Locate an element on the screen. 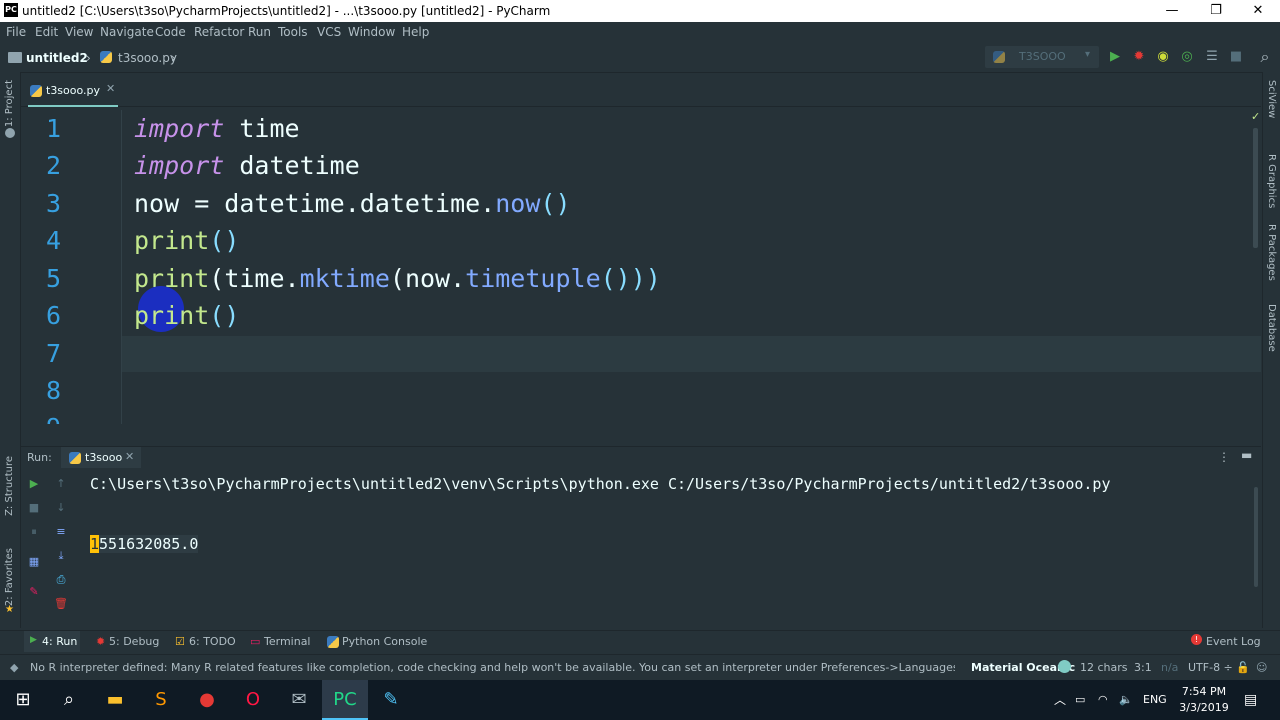 Image resolution: width=1280 pixels, height=720 pixels. menu-refactor: Refactor is located at coordinates (219, 32).